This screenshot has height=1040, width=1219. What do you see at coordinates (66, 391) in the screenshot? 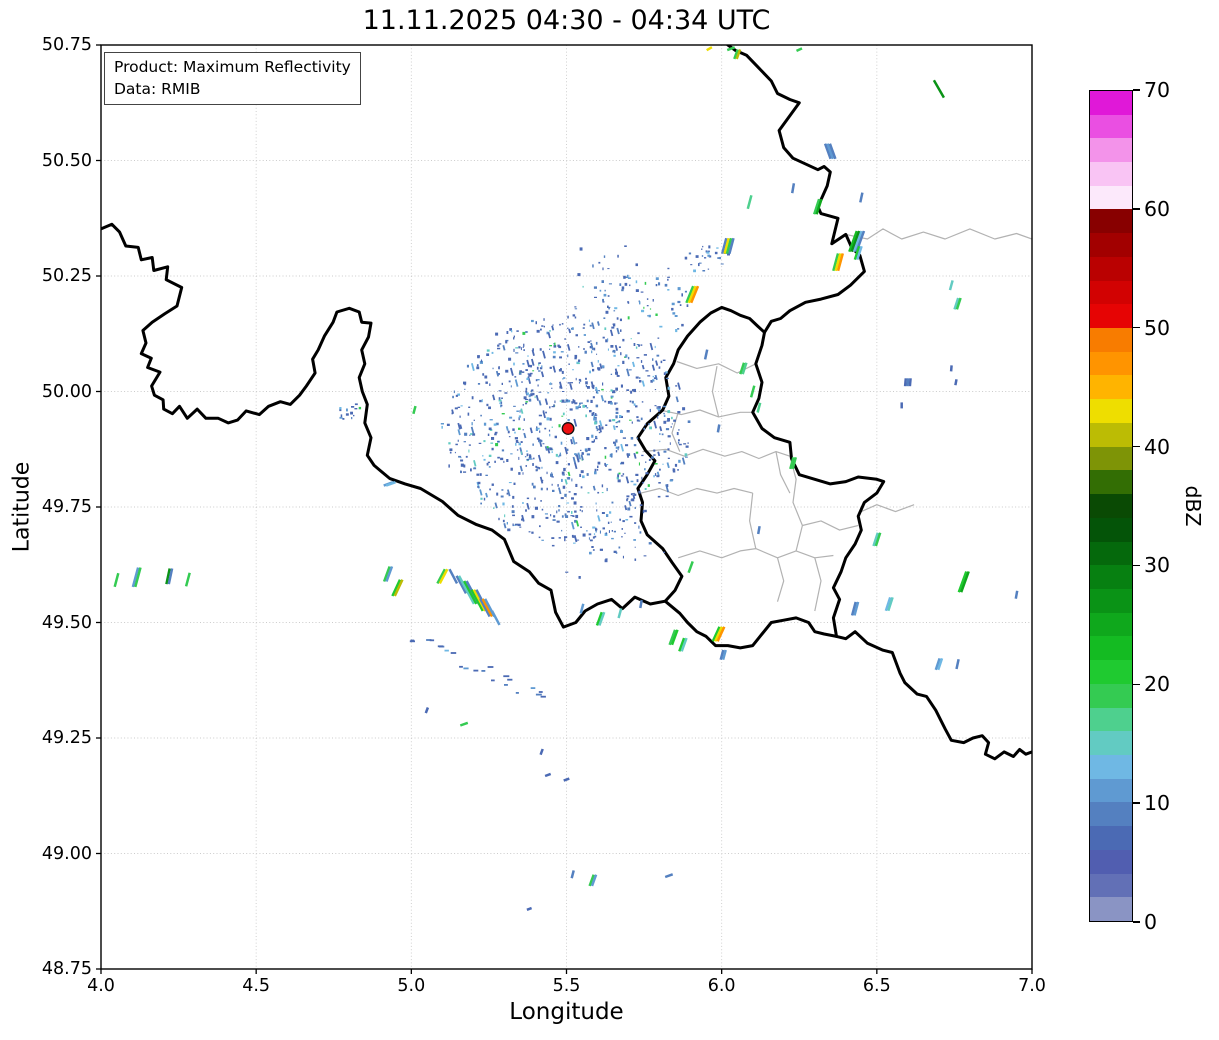
I see `y-tick-label: 50.00` at bounding box center [66, 391].